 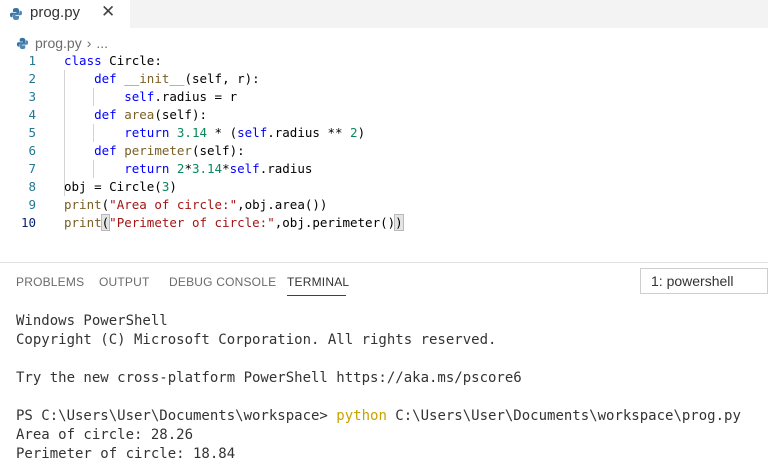 What do you see at coordinates (133, 96) in the screenshot?
I see `code-line: 3 self.radius = r` at bounding box center [133, 96].